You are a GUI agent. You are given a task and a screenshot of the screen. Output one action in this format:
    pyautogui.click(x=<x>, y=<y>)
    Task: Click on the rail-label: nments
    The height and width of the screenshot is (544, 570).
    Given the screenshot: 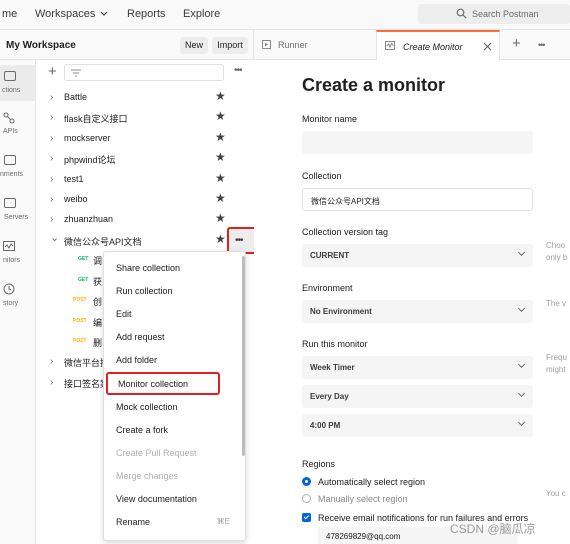 What is the action you would take?
    pyautogui.click(x=11, y=174)
    